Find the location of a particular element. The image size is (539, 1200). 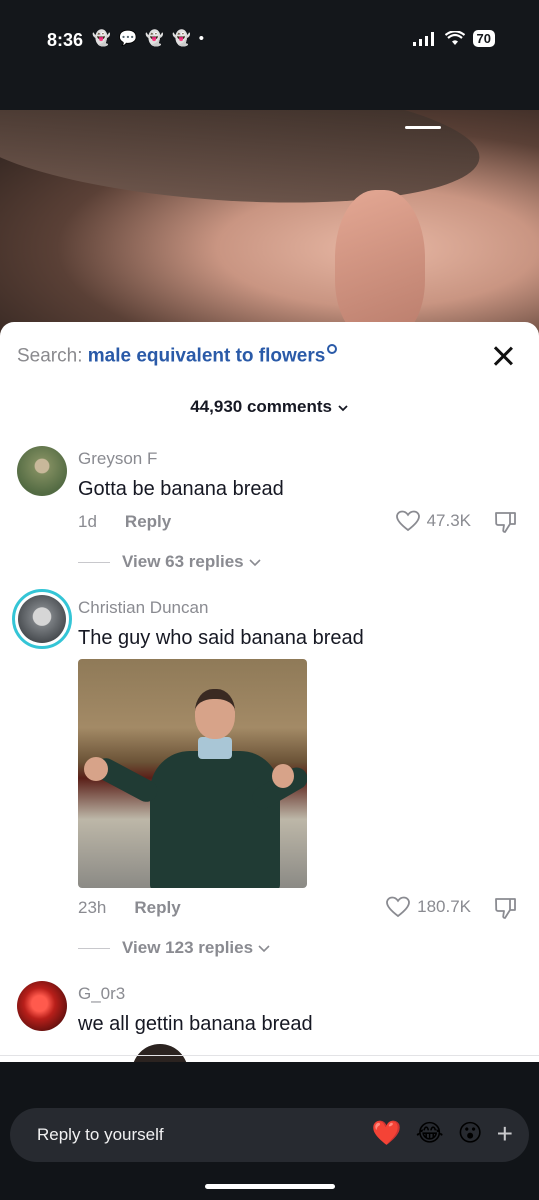

divider is located at coordinates (269, 1055).